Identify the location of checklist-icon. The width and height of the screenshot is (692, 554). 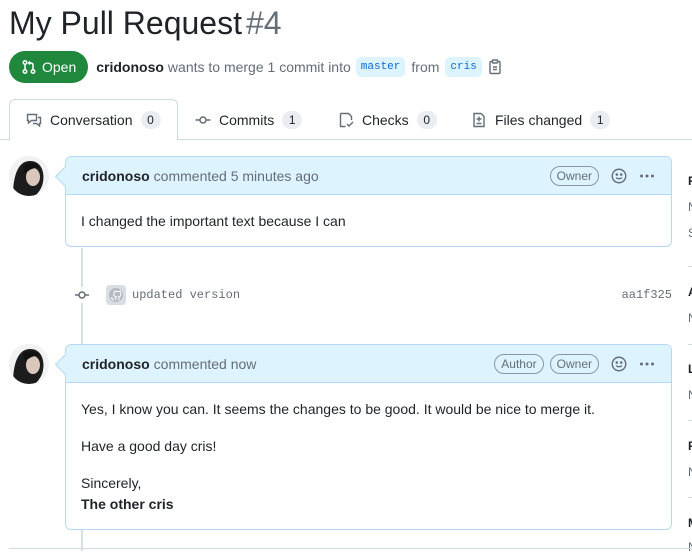
(346, 119).